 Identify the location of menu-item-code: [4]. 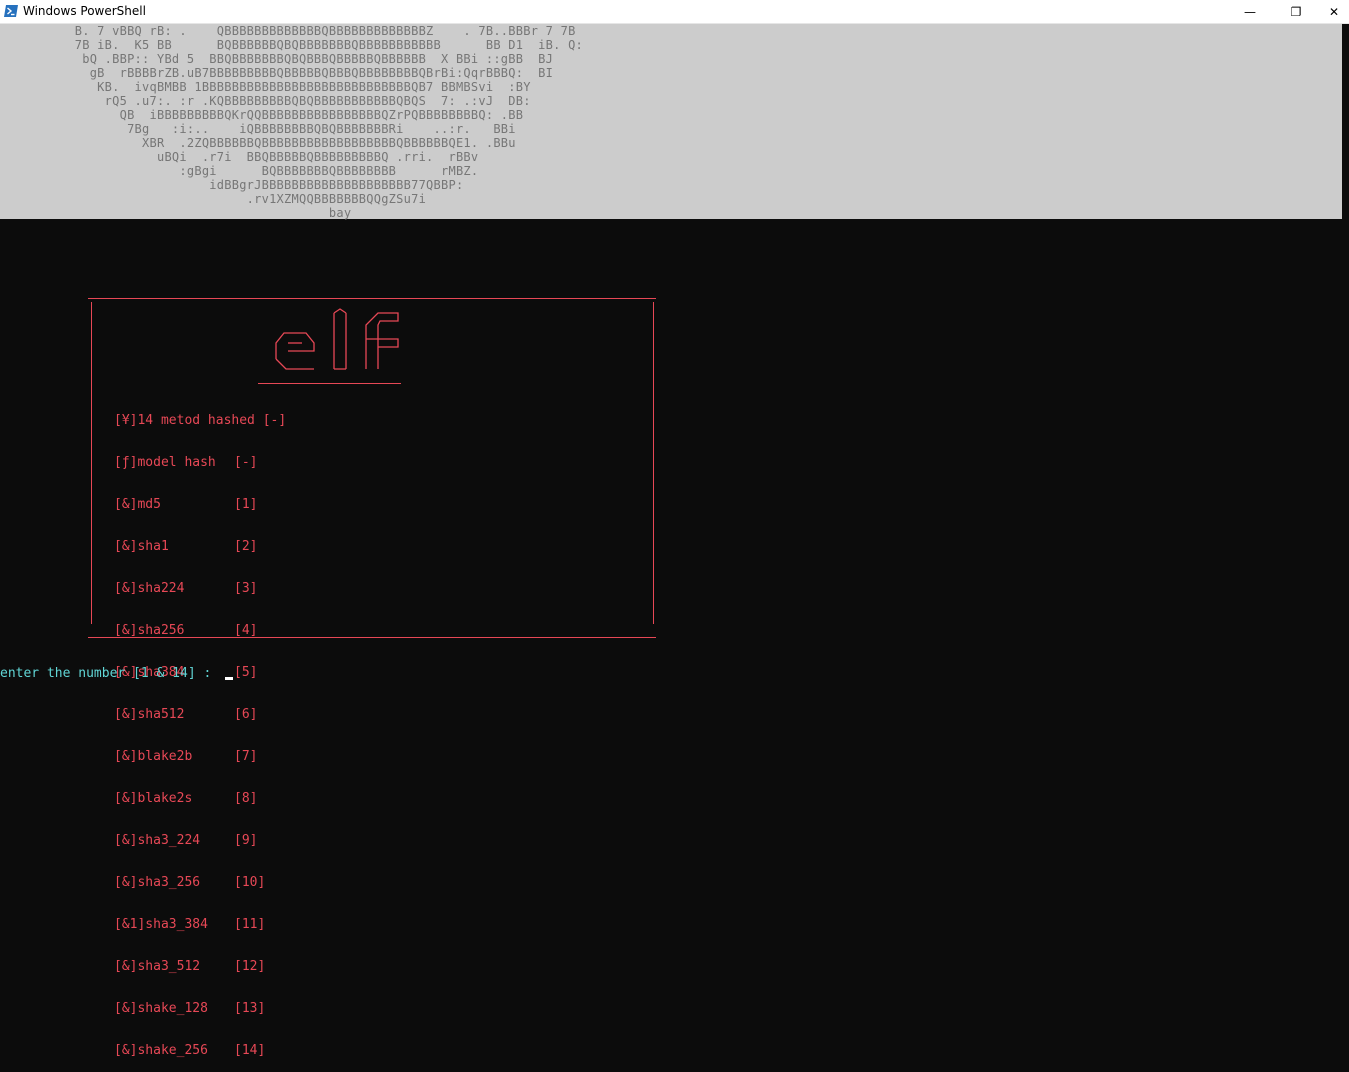
(246, 630).